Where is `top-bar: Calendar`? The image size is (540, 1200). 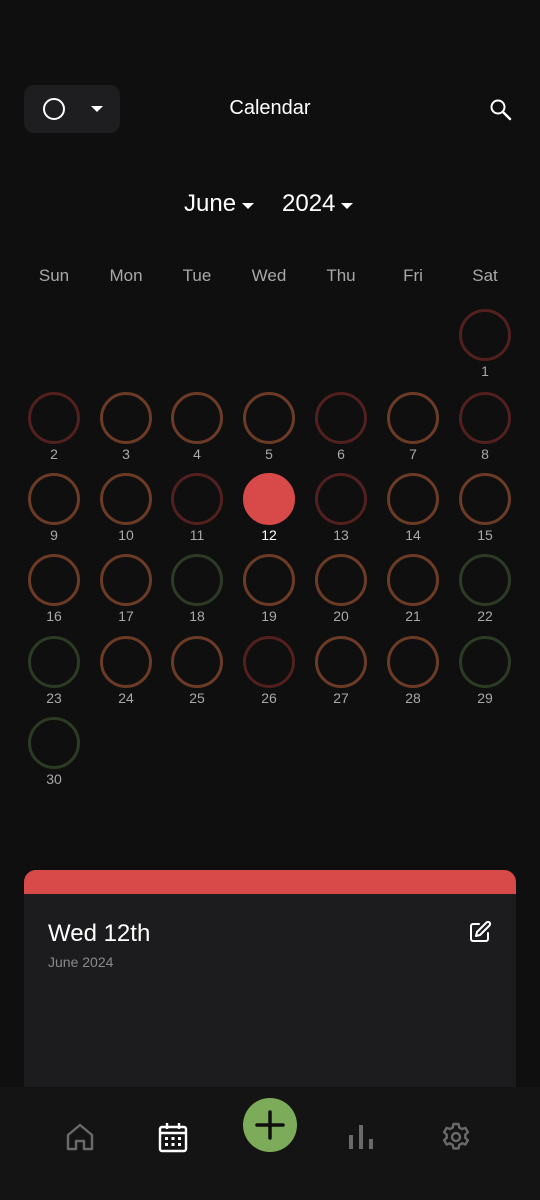
top-bar: Calendar is located at coordinates (270, 109).